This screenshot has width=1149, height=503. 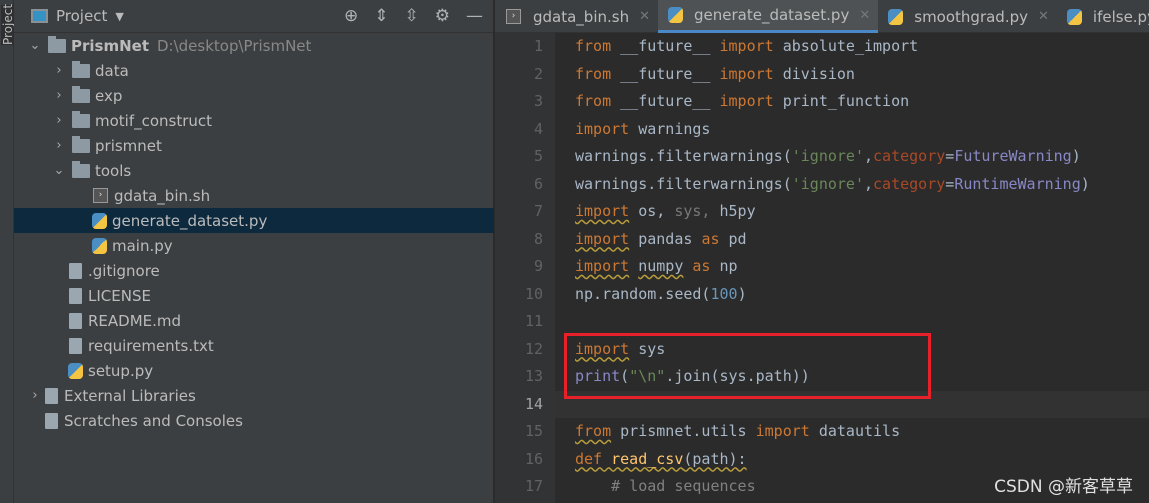 What do you see at coordinates (109, 95) in the screenshot?
I see `tree-item-label: exp` at bounding box center [109, 95].